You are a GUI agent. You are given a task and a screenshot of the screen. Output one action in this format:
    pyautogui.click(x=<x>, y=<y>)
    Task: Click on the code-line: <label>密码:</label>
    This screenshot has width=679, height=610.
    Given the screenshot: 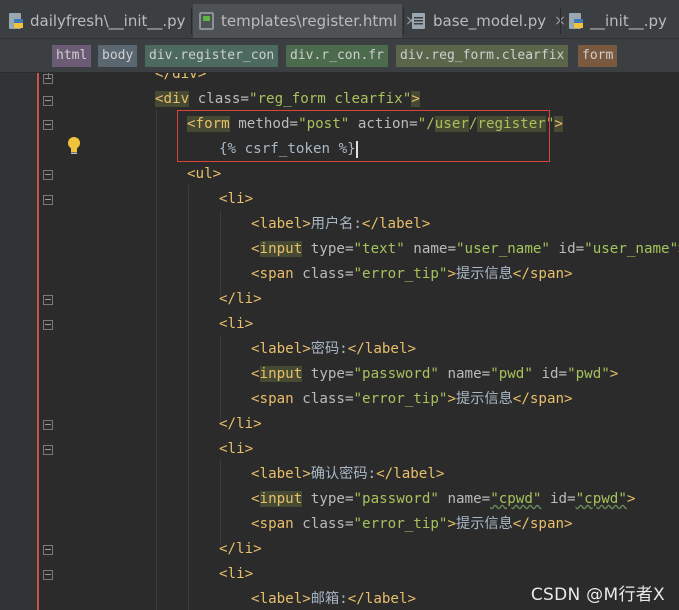 What is the action you would take?
    pyautogui.click(x=334, y=349)
    